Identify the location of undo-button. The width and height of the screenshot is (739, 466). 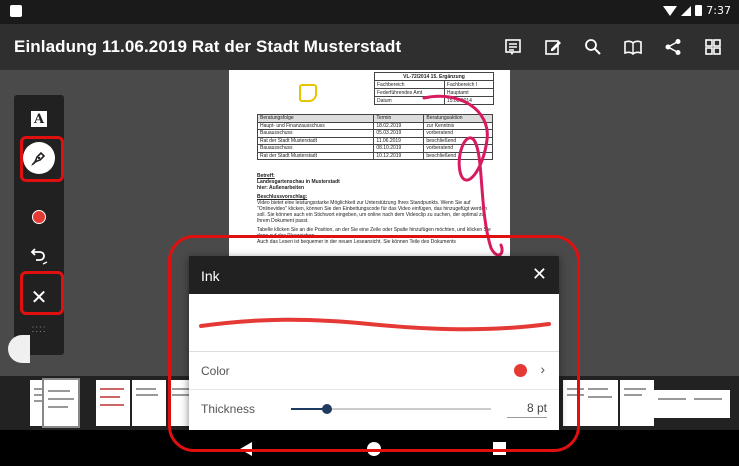
(39, 256).